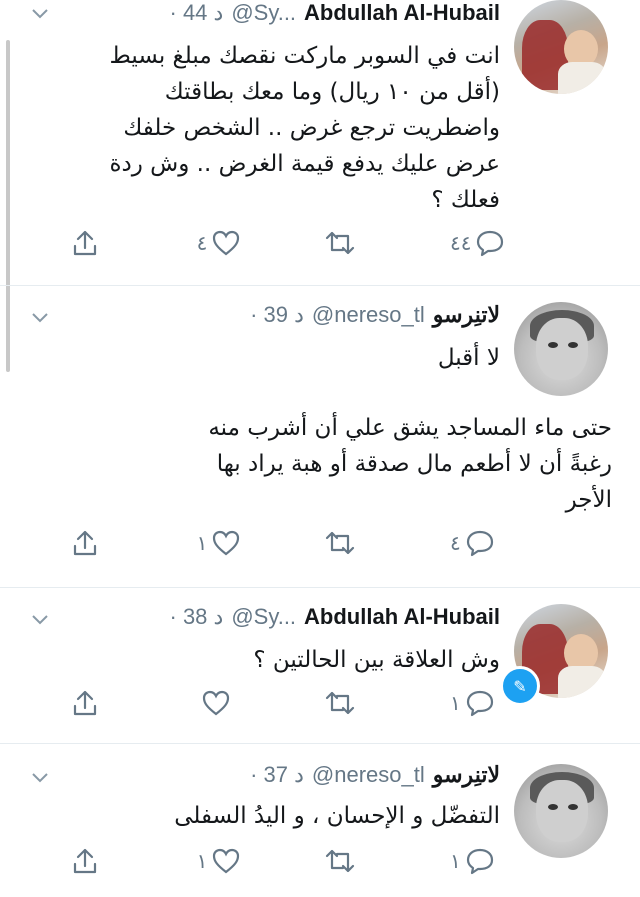  What do you see at coordinates (277, 314) in the screenshot?
I see `tweet-time: · 39 د` at bounding box center [277, 314].